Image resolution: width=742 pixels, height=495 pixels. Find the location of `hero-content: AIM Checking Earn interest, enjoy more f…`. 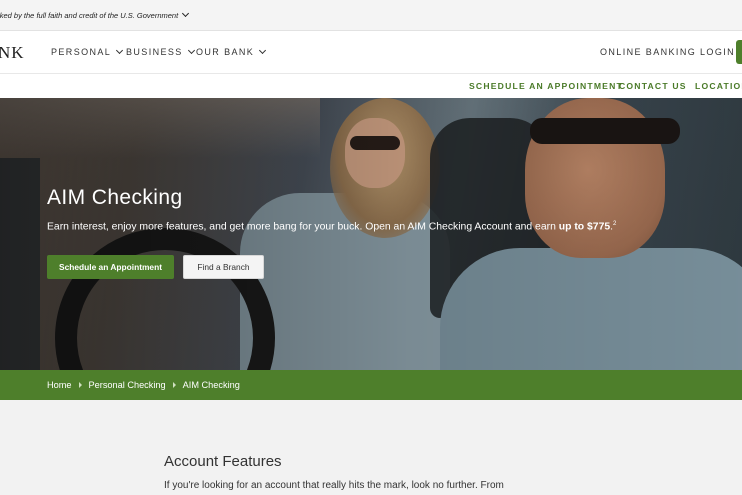

hero-content: AIM Checking Earn interest, enjoy more f… is located at coordinates (367, 209).